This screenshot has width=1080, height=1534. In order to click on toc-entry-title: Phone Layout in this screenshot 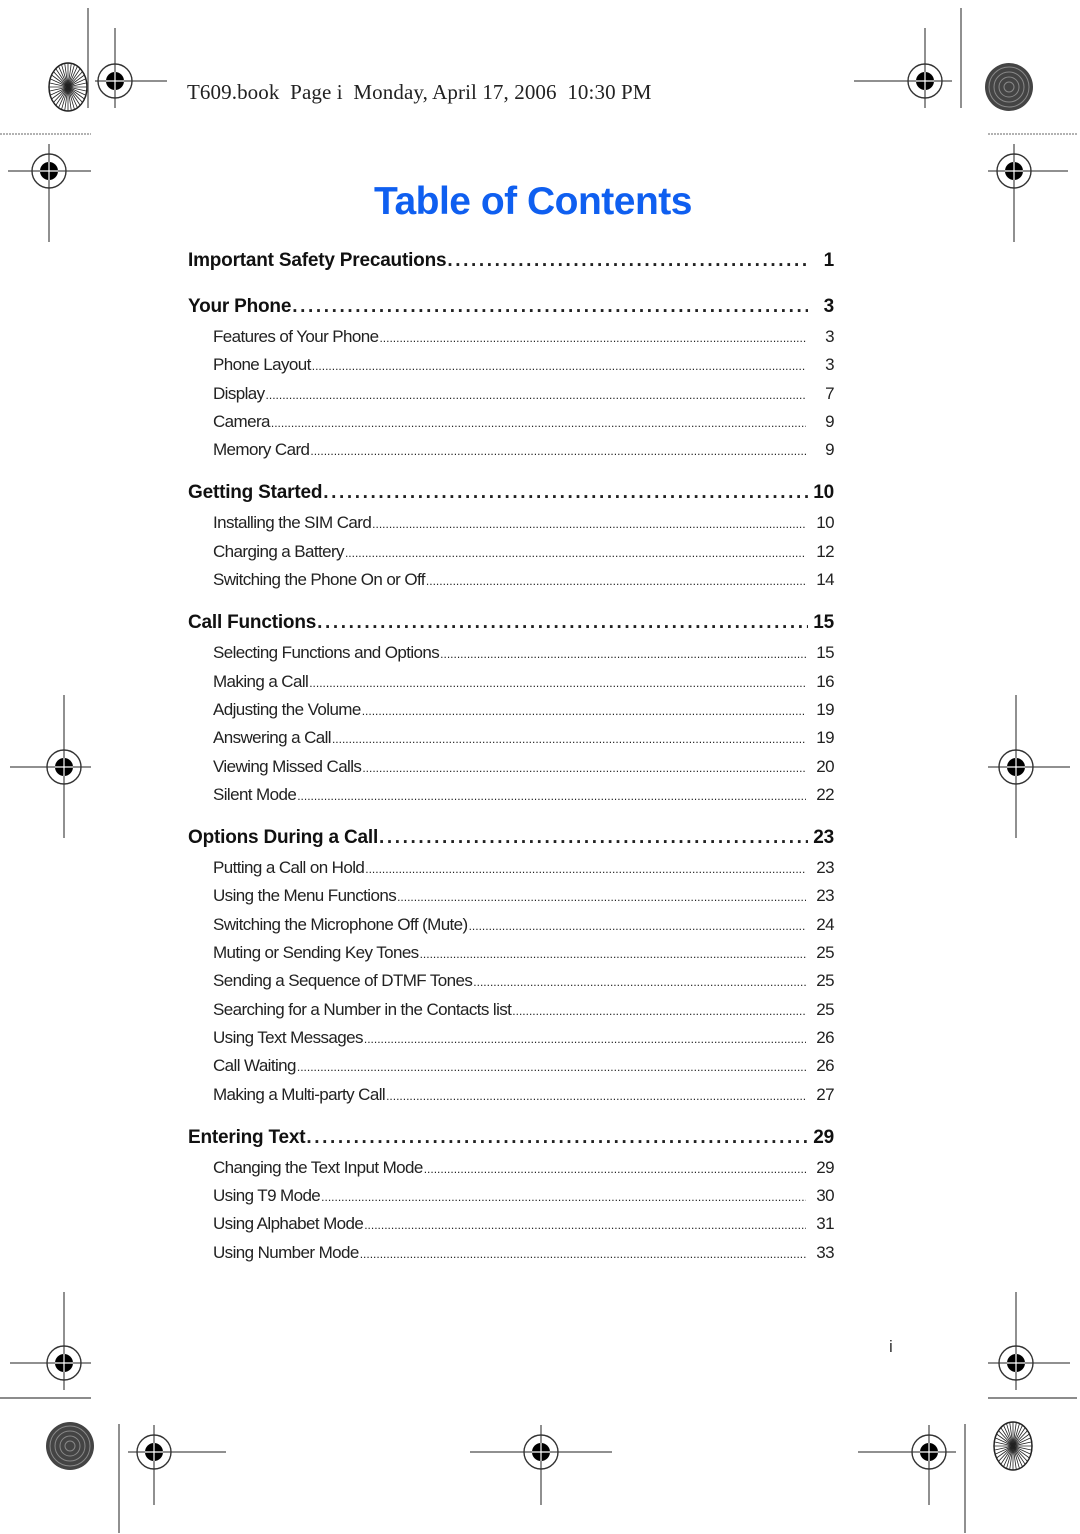, I will do `click(262, 365)`.